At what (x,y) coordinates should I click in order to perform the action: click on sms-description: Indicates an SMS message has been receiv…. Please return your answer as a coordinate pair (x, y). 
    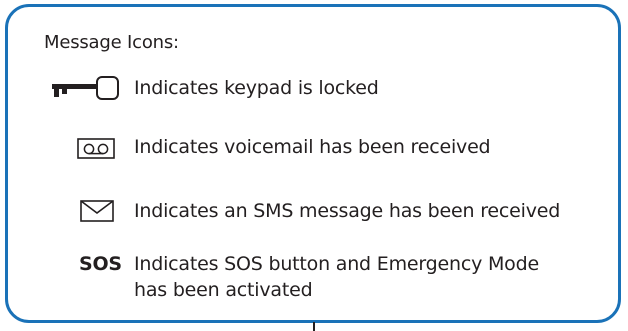
    Looking at the image, I should click on (347, 211).